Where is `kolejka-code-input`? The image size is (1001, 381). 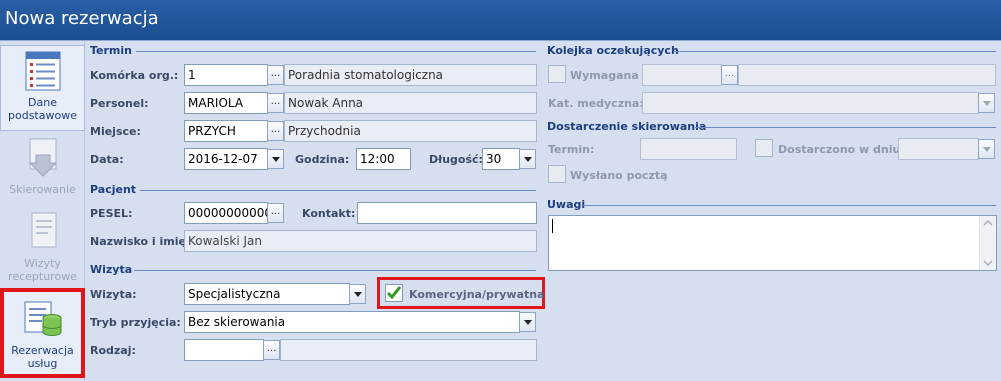 kolejka-code-input is located at coordinates (682, 75).